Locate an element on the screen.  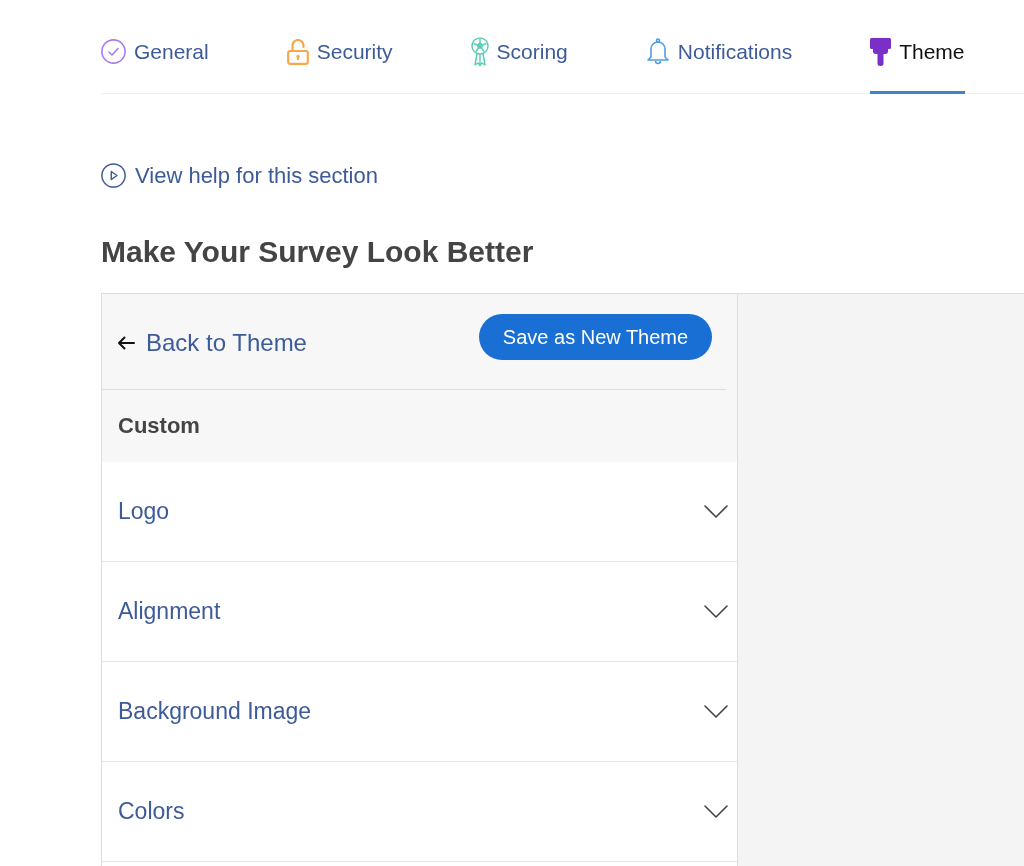
tab: Security is located at coordinates (339, 47).